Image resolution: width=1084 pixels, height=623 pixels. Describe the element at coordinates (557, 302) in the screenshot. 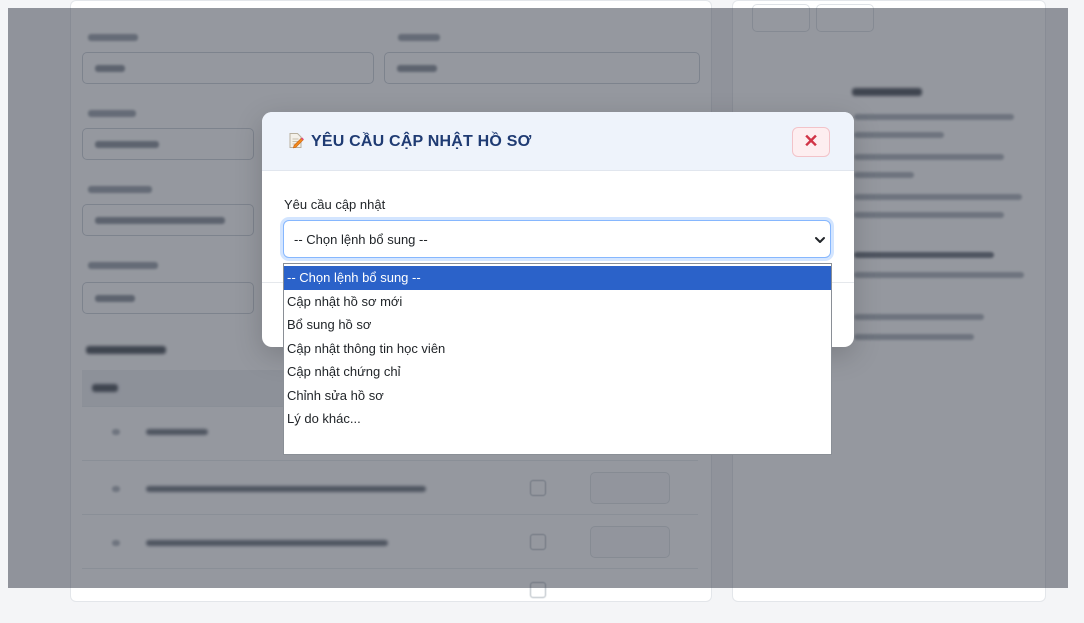

I see `option-new-profile-update: Cập nhật hồ sơ mới` at that location.